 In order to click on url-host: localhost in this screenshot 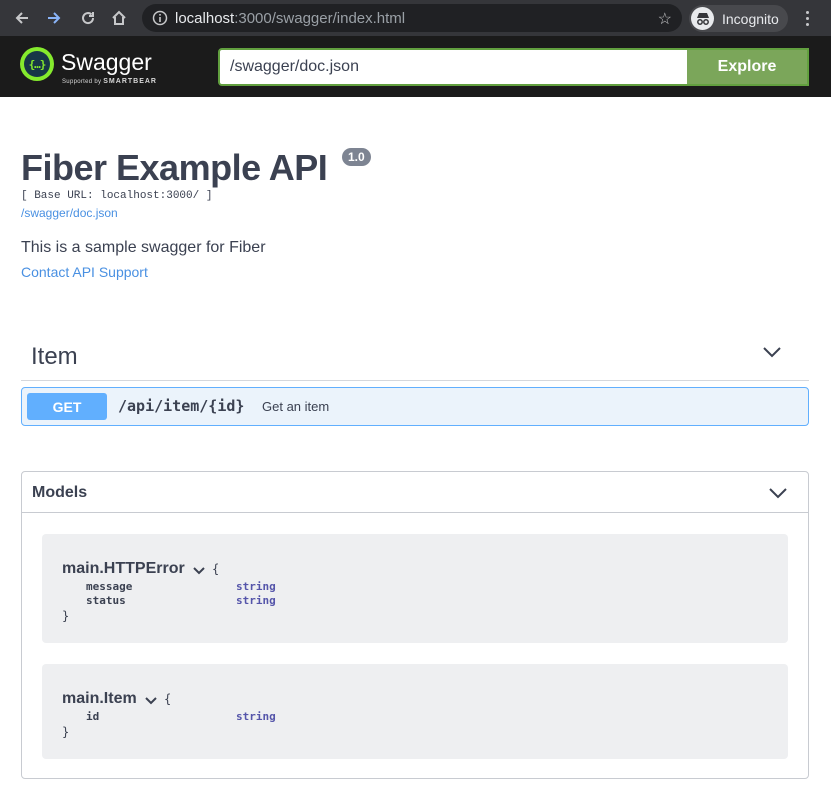, I will do `click(205, 18)`.